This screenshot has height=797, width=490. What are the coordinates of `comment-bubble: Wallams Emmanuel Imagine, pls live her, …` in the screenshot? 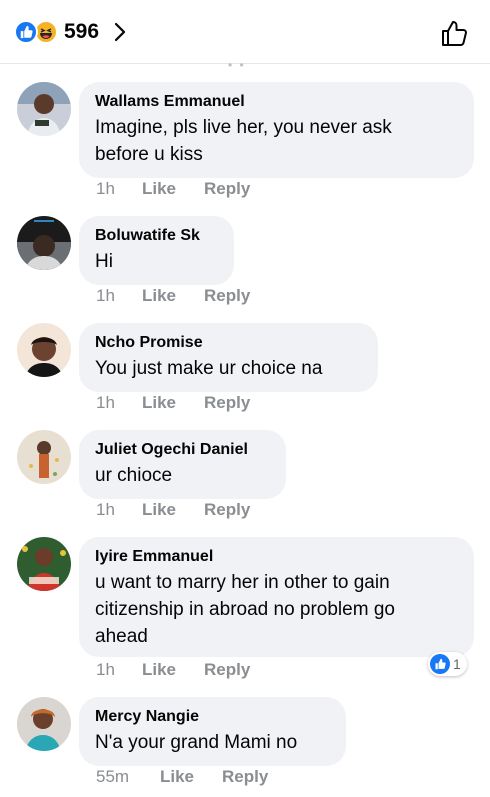 It's located at (276, 130).